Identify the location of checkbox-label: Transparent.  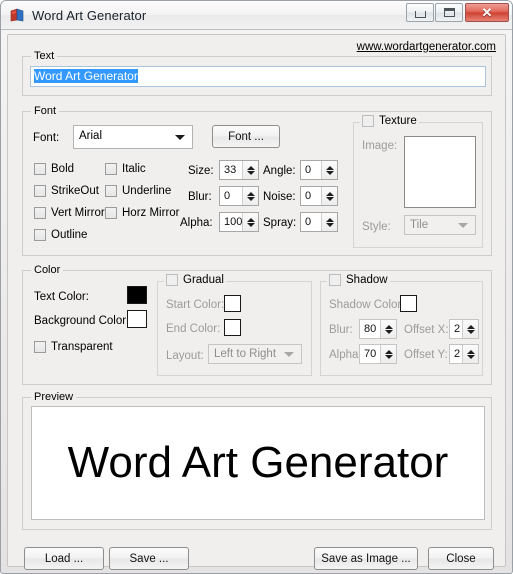
(82, 347).